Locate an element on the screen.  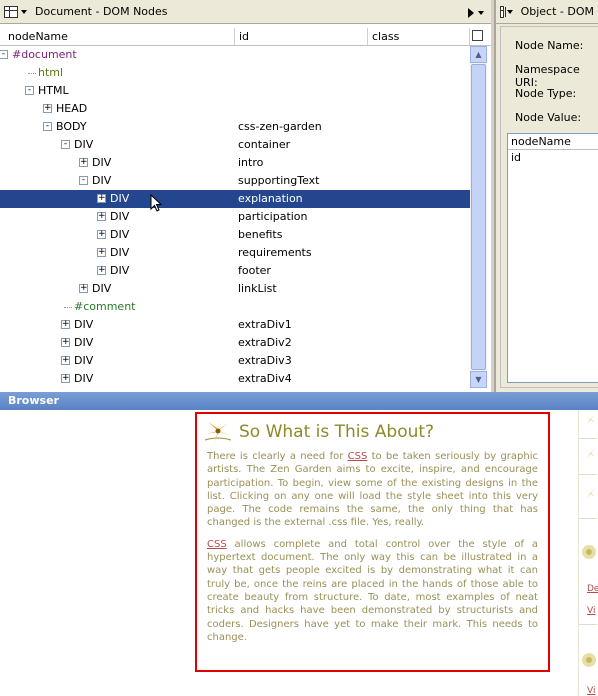
column-header-id: id is located at coordinates (301, 36).